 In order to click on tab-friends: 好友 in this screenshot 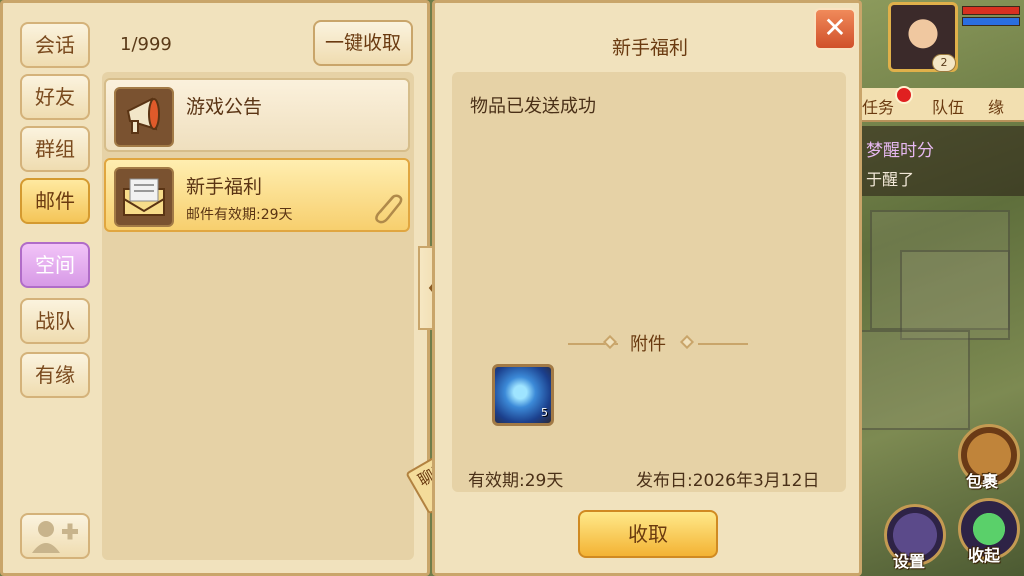, I will do `click(55, 97)`.